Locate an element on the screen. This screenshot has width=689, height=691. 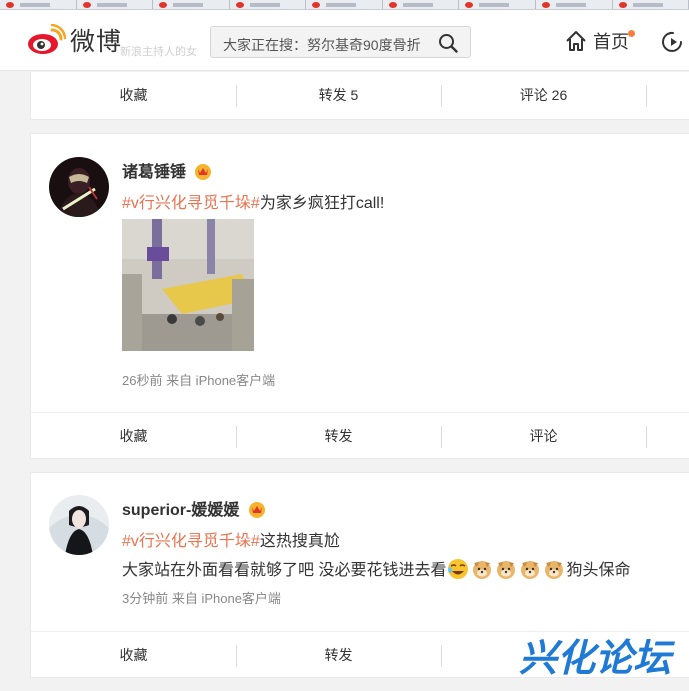
post-text: #v行兴化寻觅千垛#为家乡疯狂打call! is located at coordinates (253, 201).